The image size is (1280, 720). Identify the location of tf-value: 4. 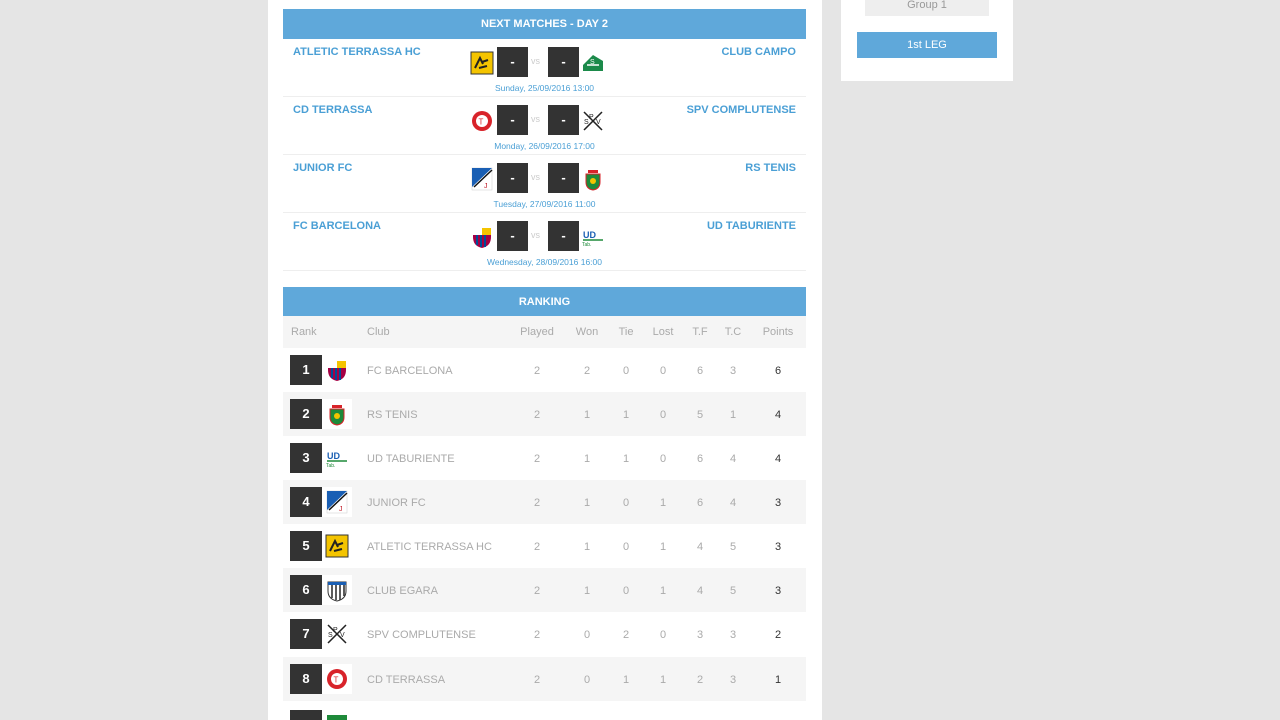
(700, 547).